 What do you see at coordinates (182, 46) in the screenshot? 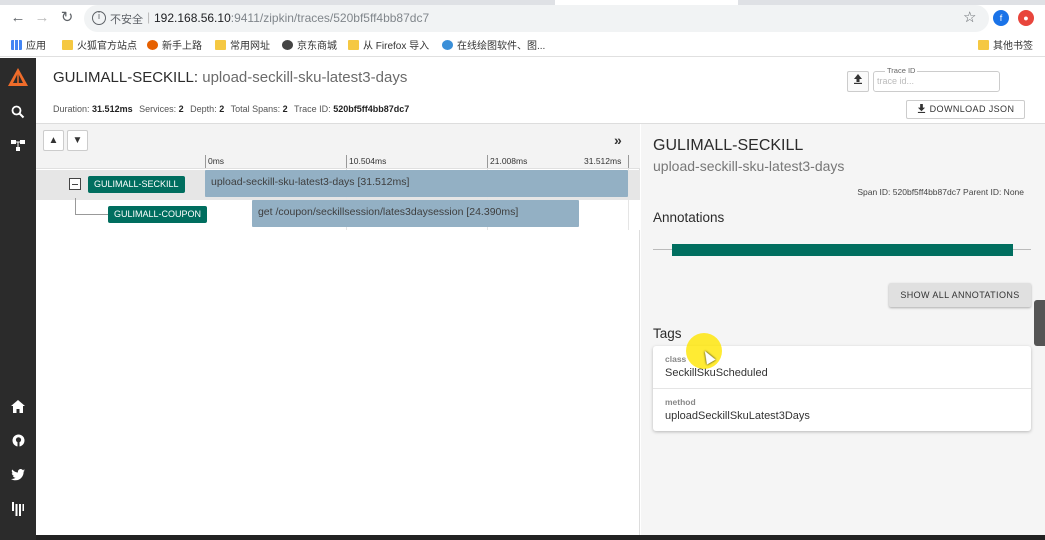
I see `bookmark-label: 新手上路` at bounding box center [182, 46].